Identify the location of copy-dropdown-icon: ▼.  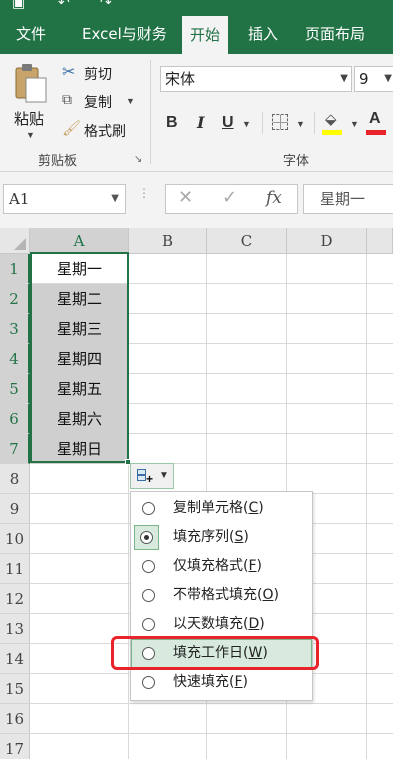
(130, 101).